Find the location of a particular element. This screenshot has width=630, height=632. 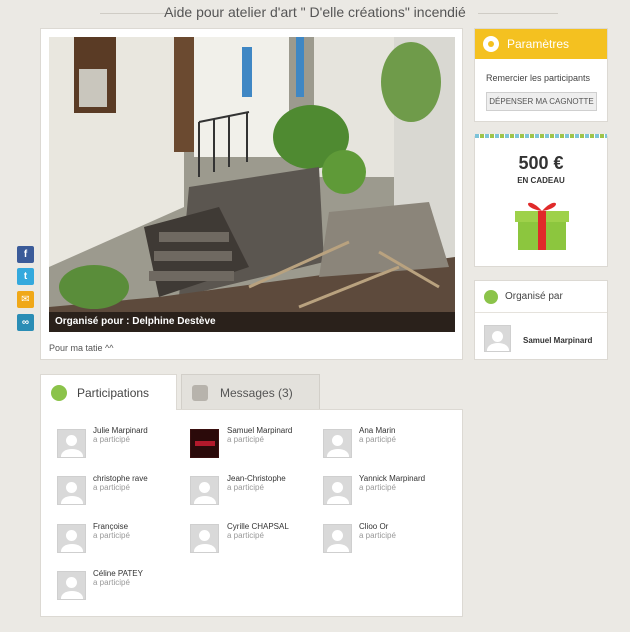

participant-name: Ana Marin is located at coordinates (377, 430).